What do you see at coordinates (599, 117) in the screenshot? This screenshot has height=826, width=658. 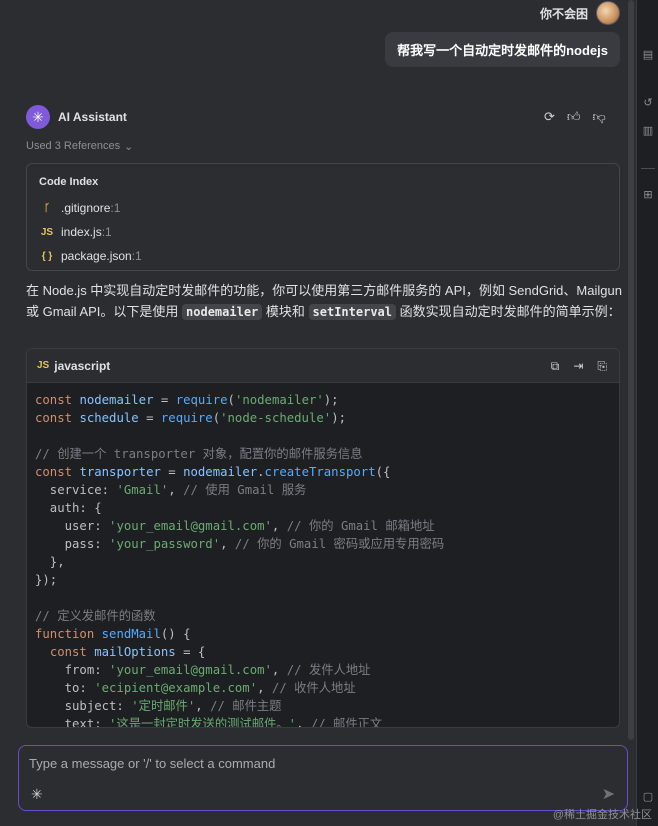 I see `thumbs-down-icon: 👎︎` at bounding box center [599, 117].